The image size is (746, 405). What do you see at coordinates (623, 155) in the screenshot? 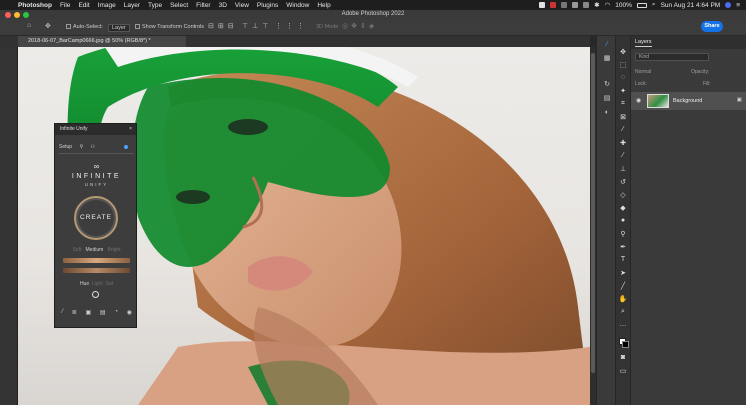
I see `brush-tool-icon: ⁄` at bounding box center [623, 155].